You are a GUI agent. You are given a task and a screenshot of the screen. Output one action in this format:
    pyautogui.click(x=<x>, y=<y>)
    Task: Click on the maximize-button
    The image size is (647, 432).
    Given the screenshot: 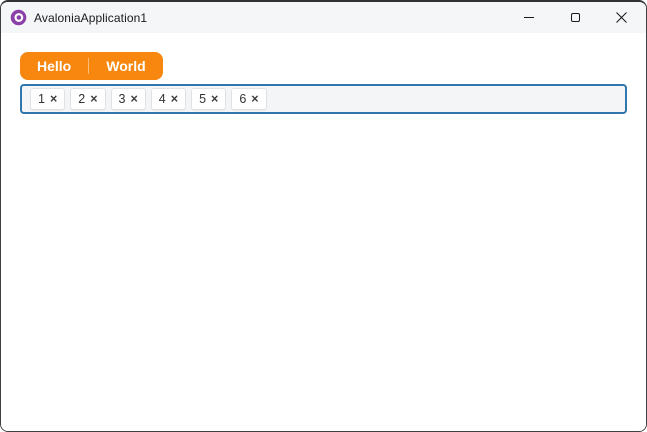 What is the action you would take?
    pyautogui.click(x=575, y=17)
    